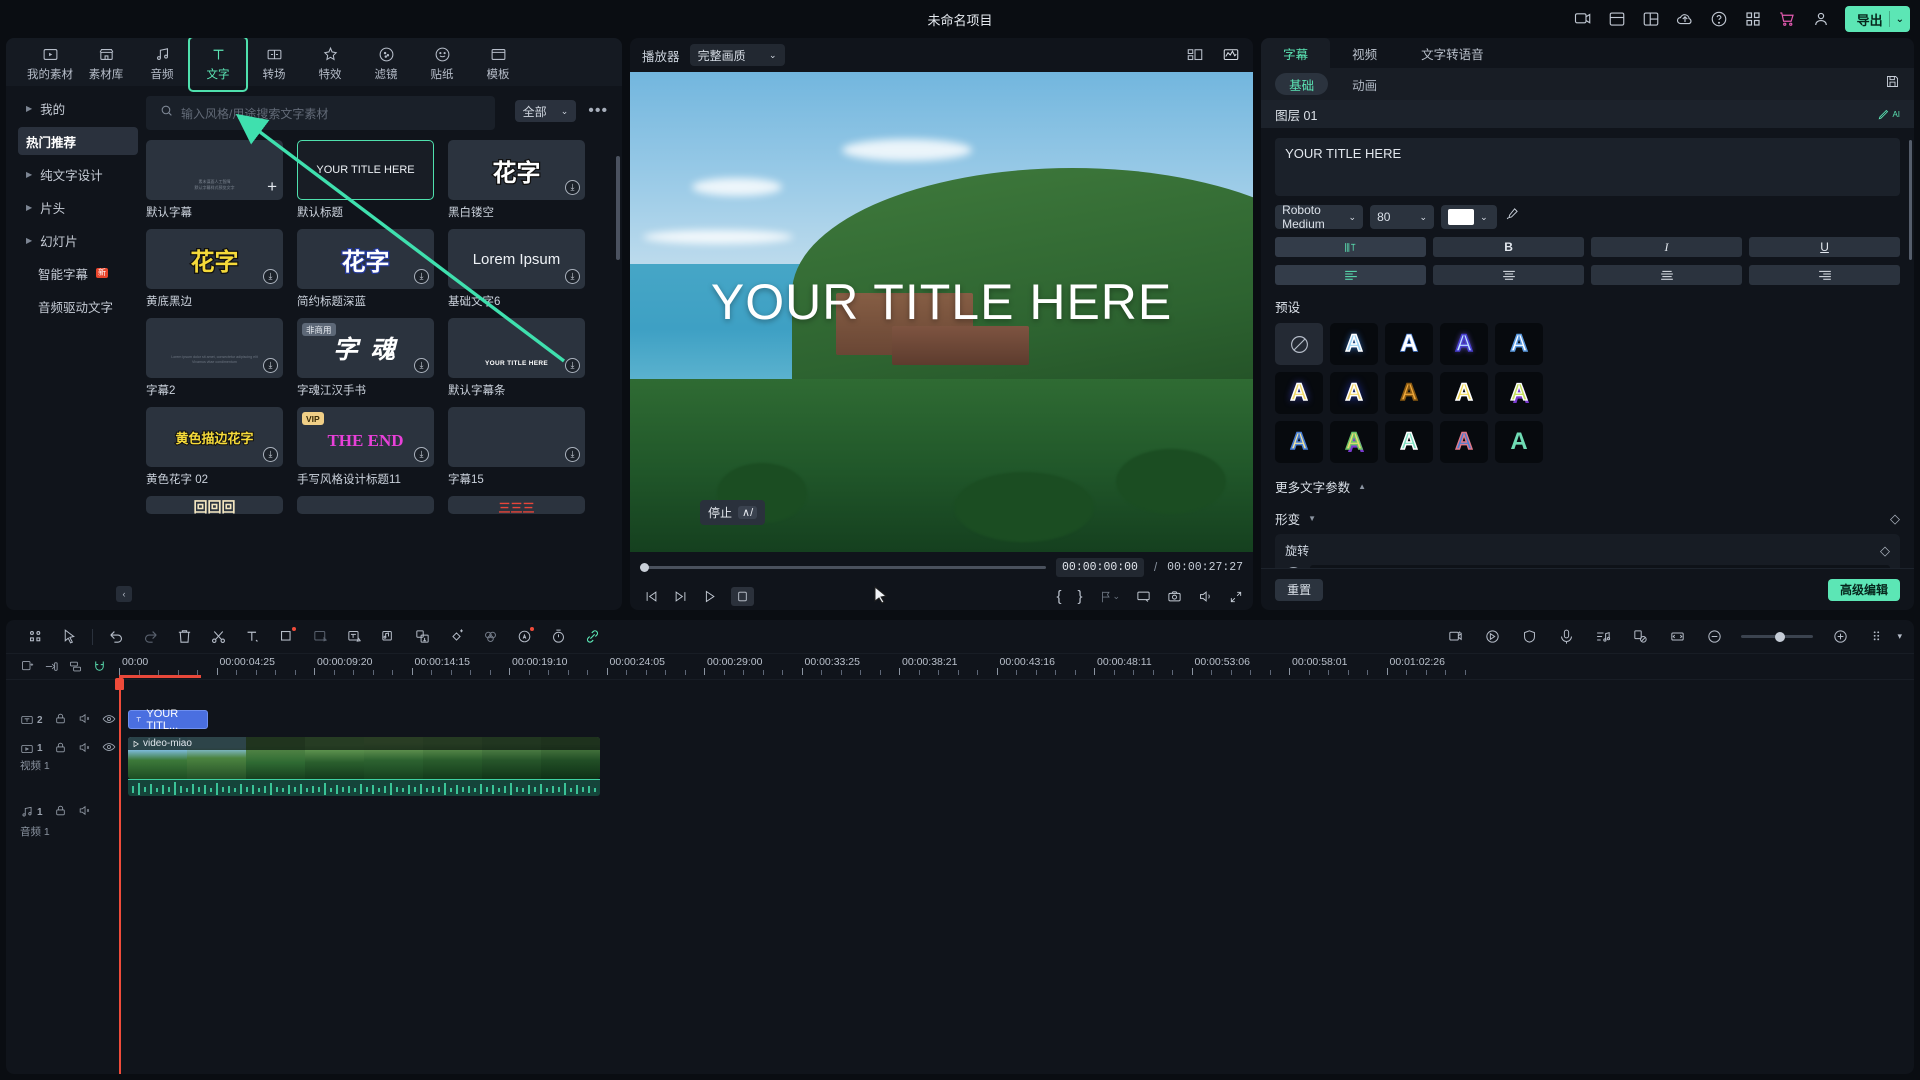 The image size is (1920, 1080). I want to click on audio-mix-icon, so click(1603, 637).